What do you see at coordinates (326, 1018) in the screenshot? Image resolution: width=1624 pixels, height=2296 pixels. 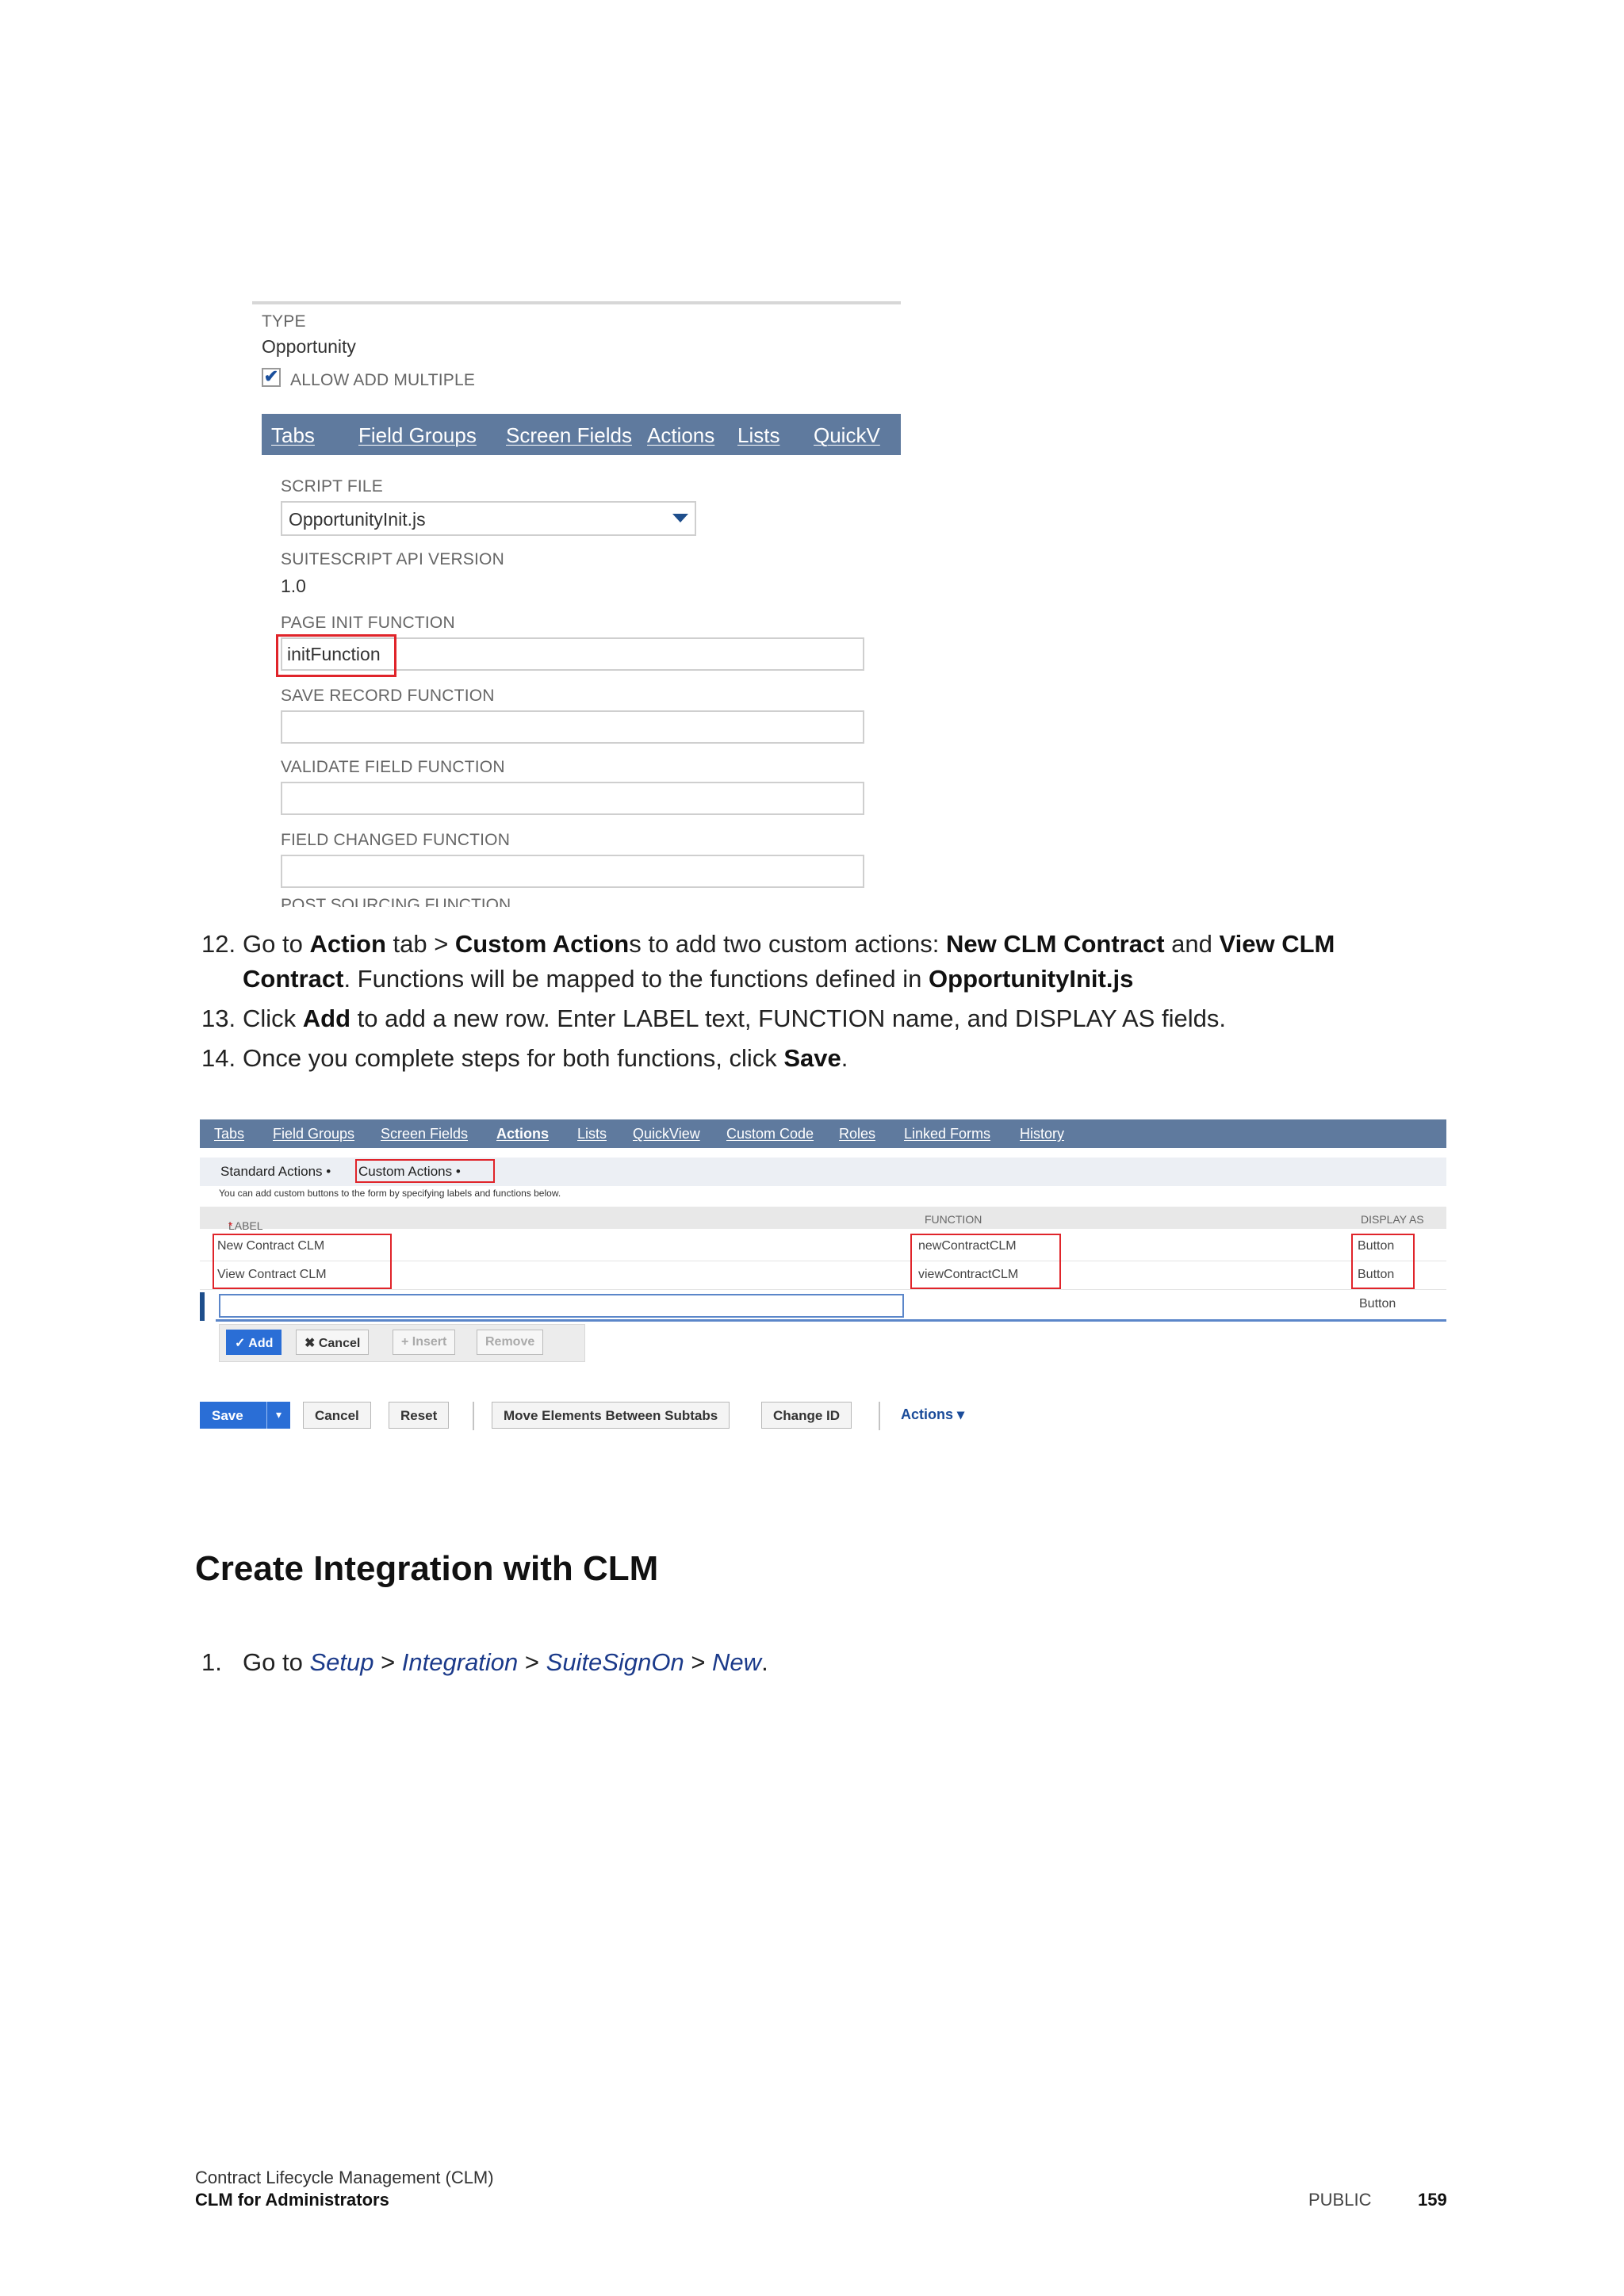 I see `step-bold-text: Add` at bounding box center [326, 1018].